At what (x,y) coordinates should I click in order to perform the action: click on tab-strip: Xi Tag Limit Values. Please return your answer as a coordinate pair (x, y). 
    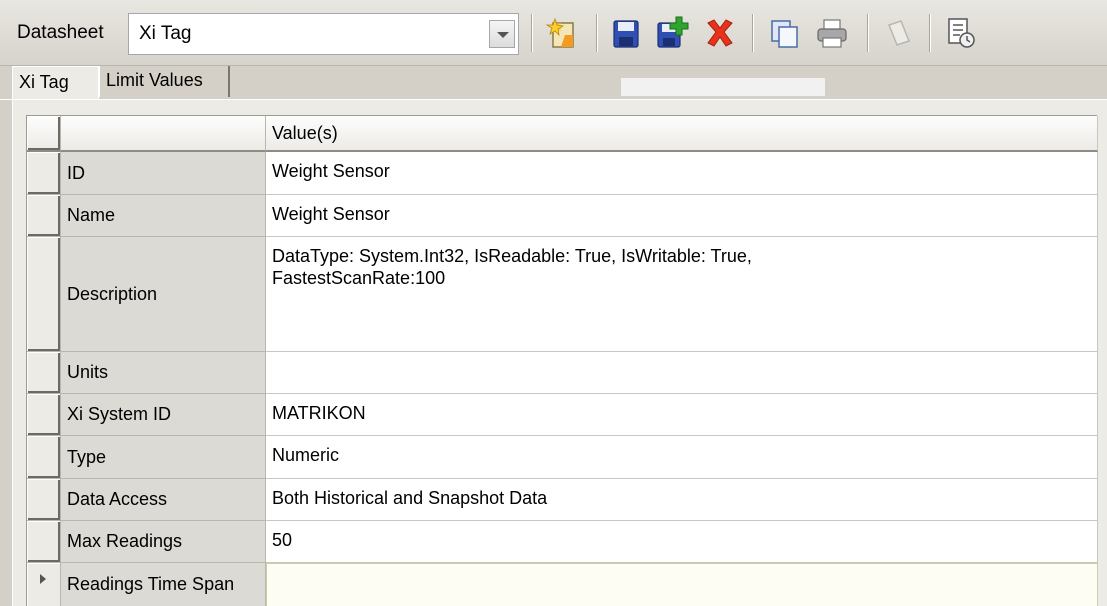
    Looking at the image, I should click on (553, 83).